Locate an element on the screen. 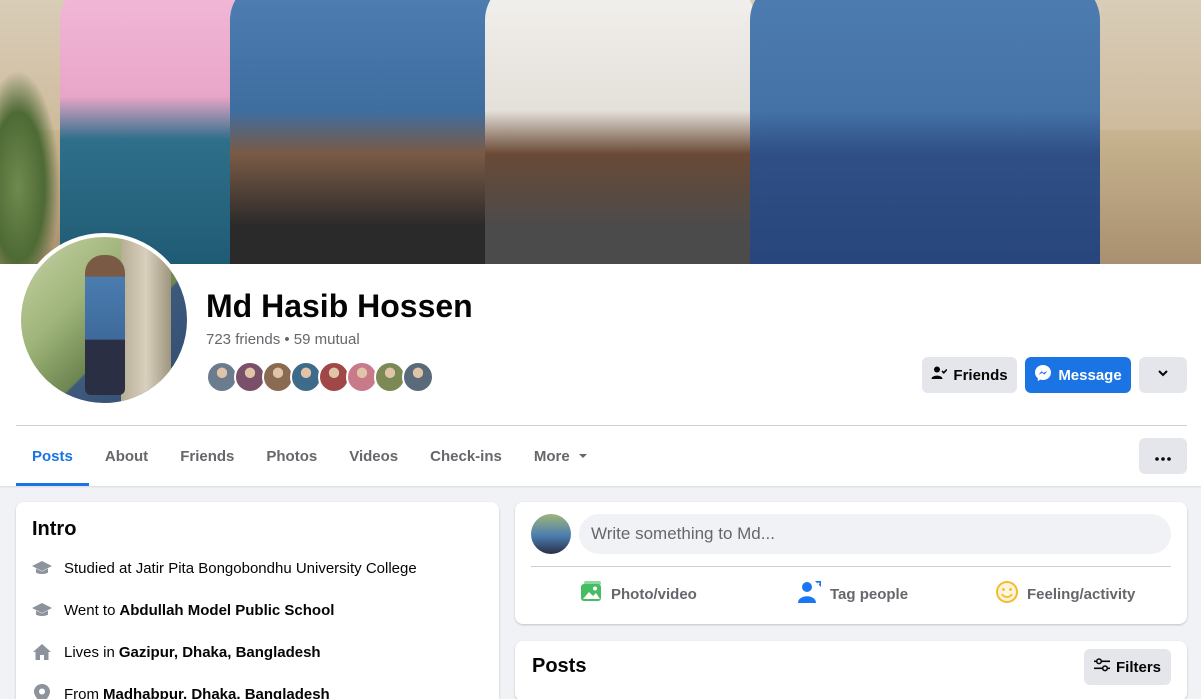 This screenshot has height=699, width=1201. tab-posts: Posts is located at coordinates (52, 456).